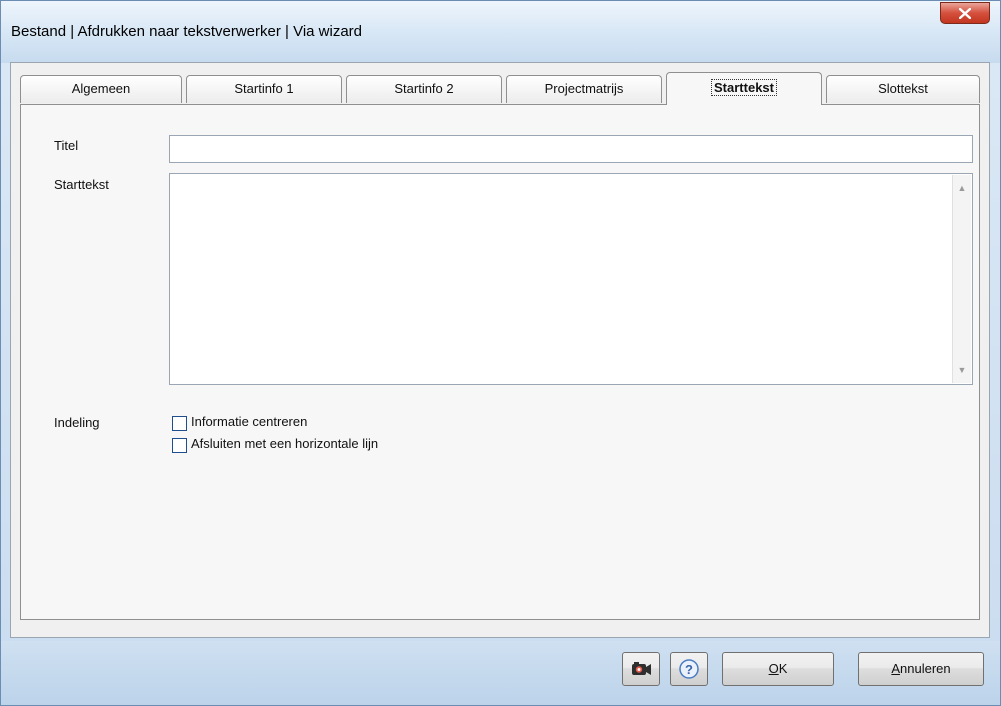 The height and width of the screenshot is (706, 1001). I want to click on informatie-centreren-label: Informatie centreren, so click(249, 421).